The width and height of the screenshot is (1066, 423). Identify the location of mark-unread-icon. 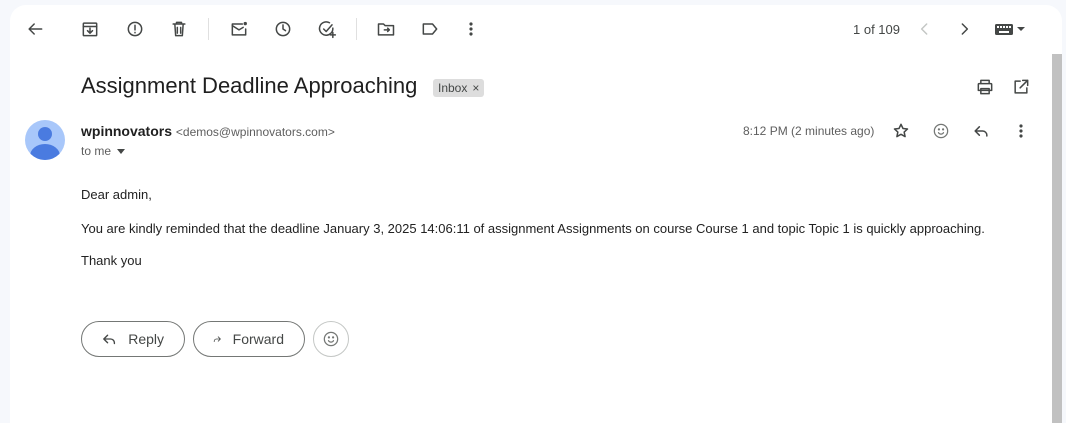
(239, 29).